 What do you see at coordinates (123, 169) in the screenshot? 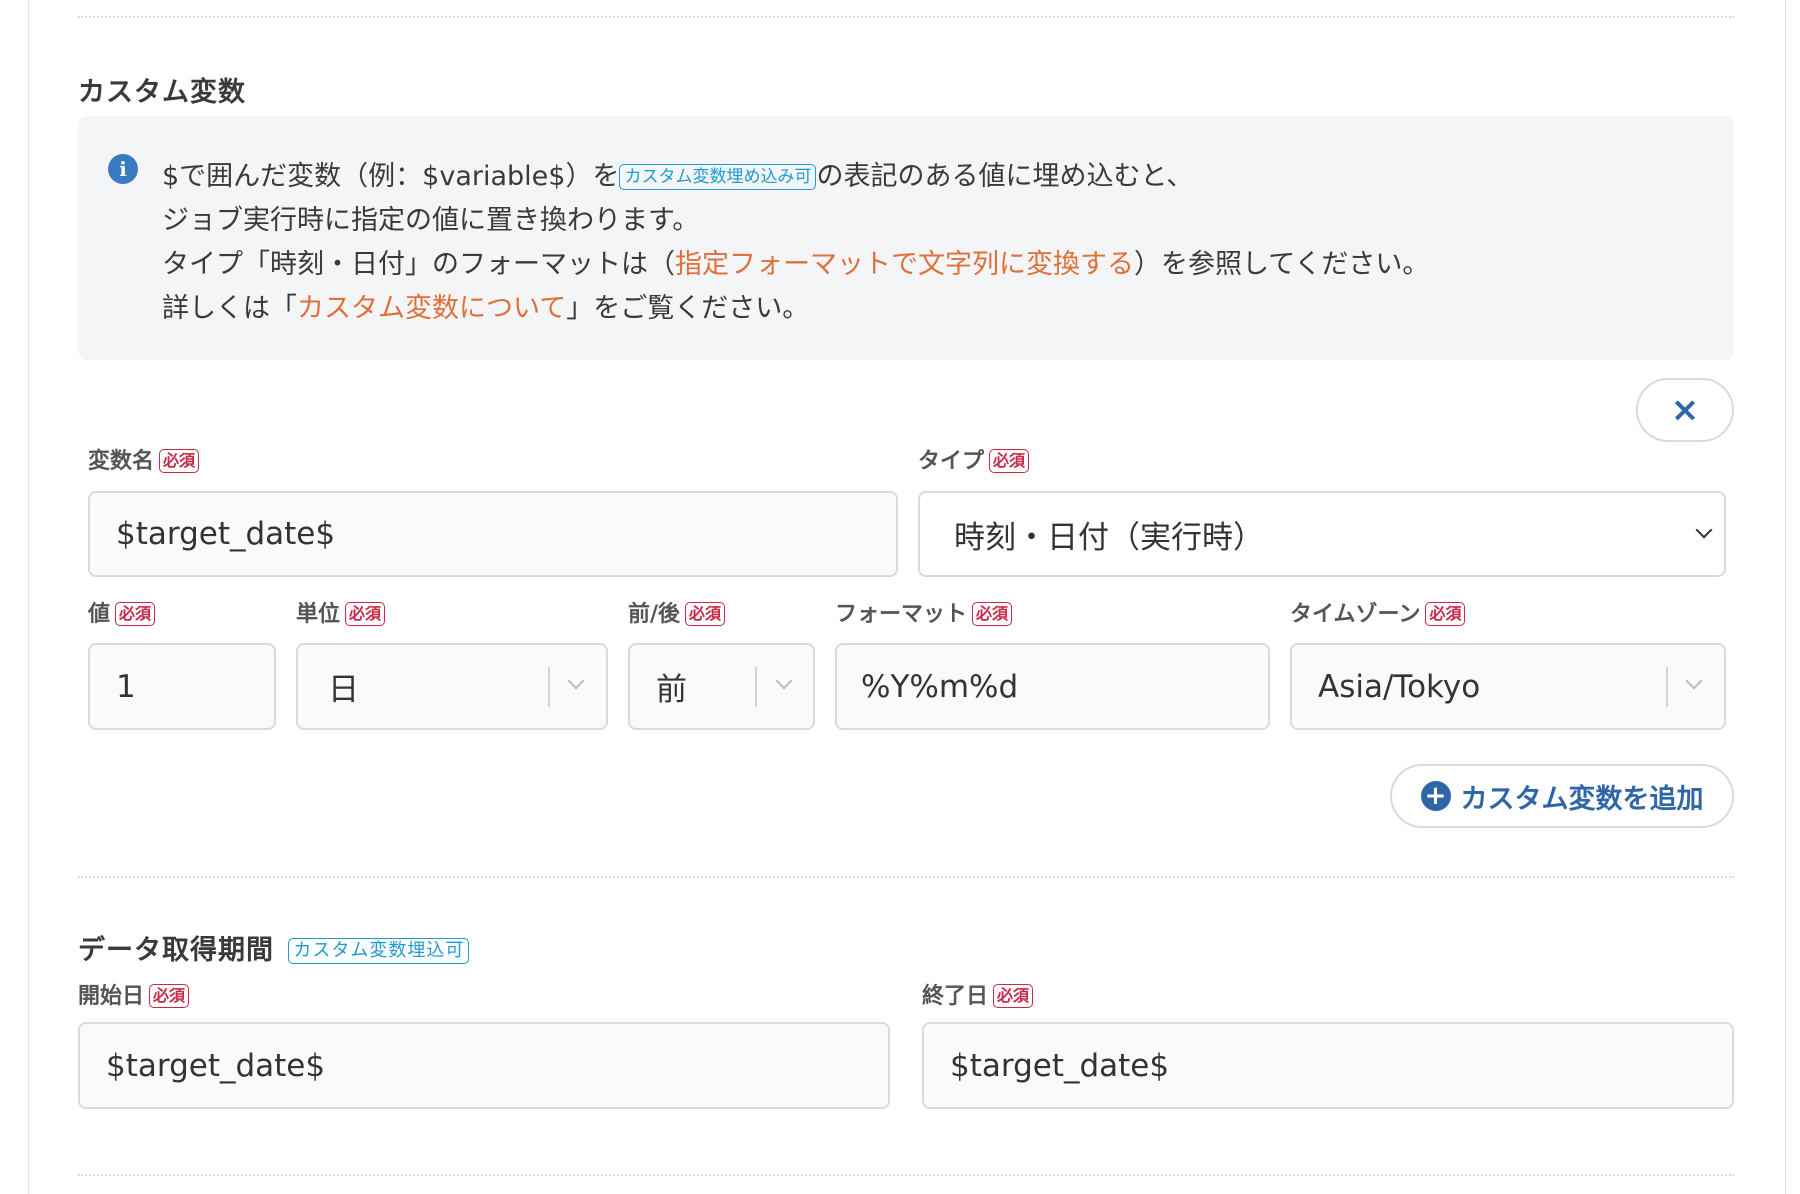
I see `info-icon: i` at bounding box center [123, 169].